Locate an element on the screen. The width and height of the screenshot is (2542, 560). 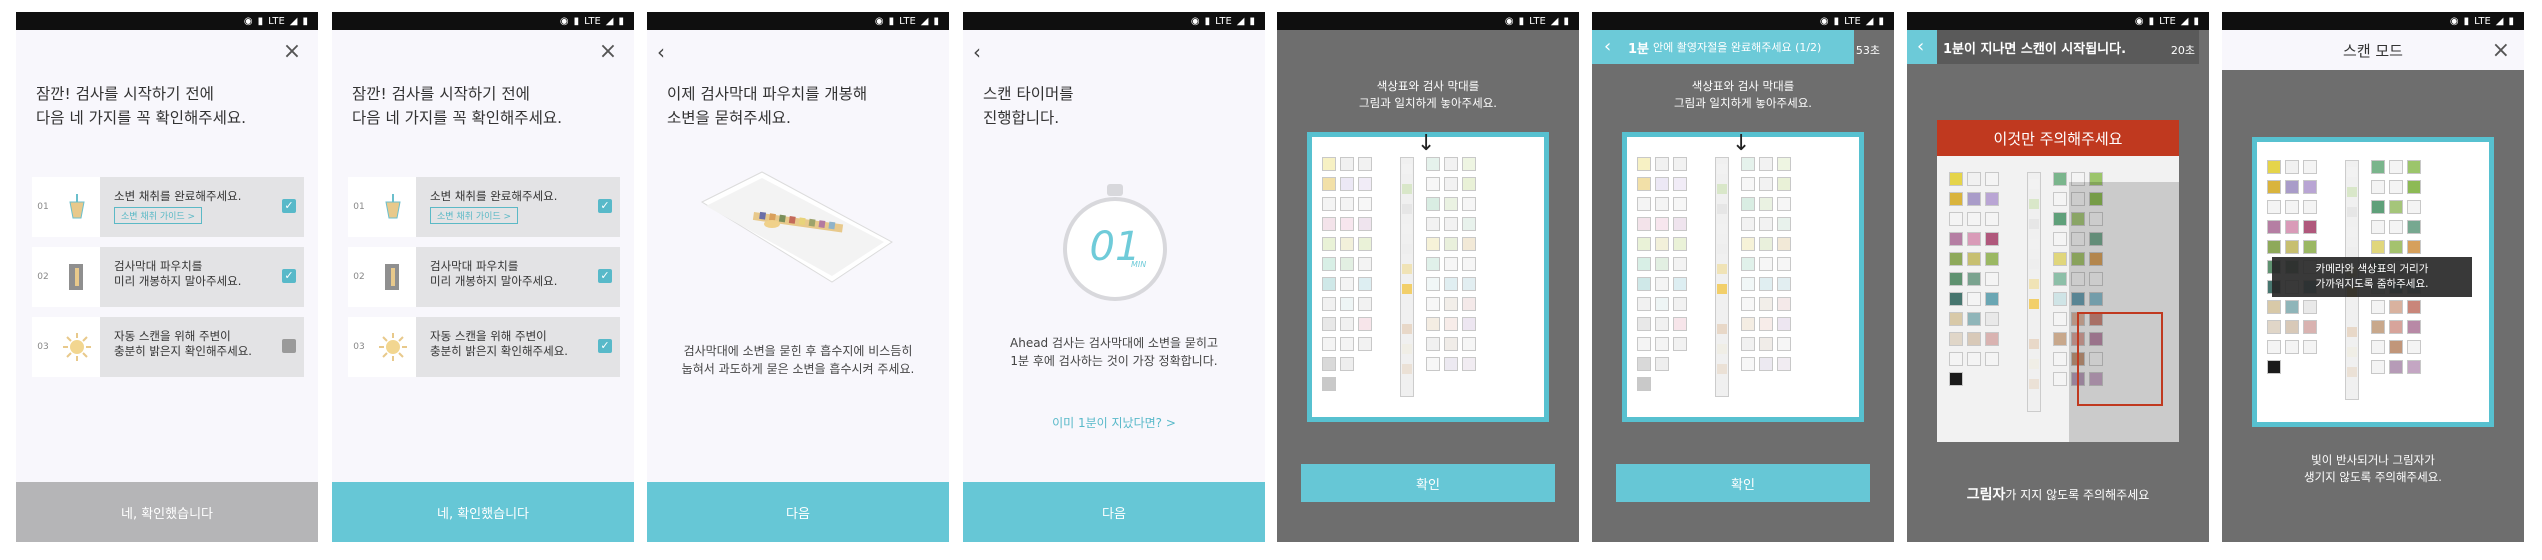
lte-indicator: LTE is located at coordinates (2167, 21).